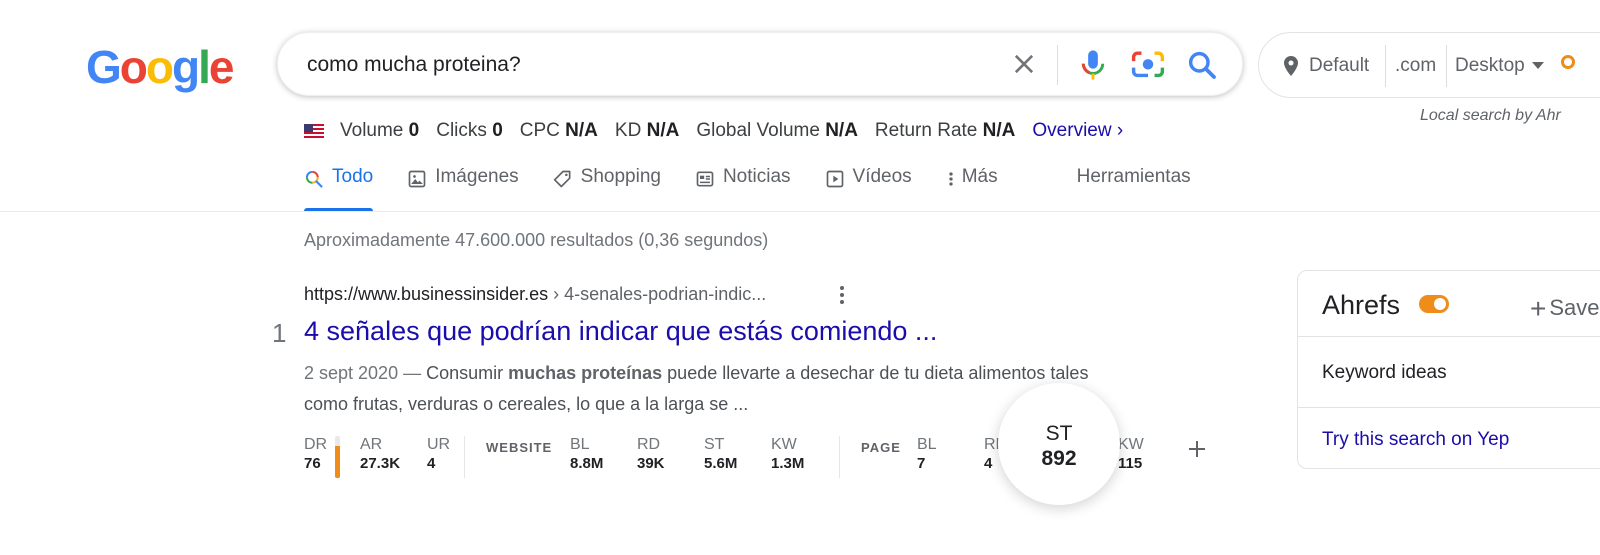 Image resolution: width=1600 pixels, height=555 pixels. What do you see at coordinates (882, 176) in the screenshot?
I see `tab-label: Vídeos` at bounding box center [882, 176].